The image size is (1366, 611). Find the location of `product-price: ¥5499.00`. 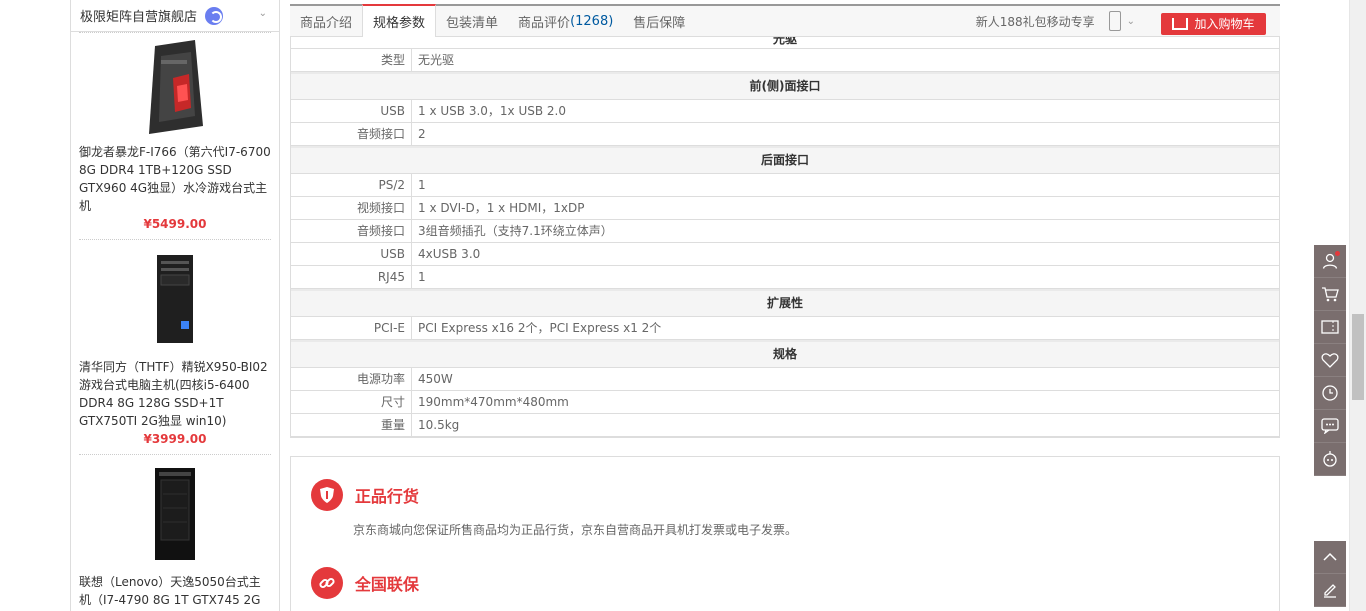

product-price: ¥5499.00 is located at coordinates (175, 224).